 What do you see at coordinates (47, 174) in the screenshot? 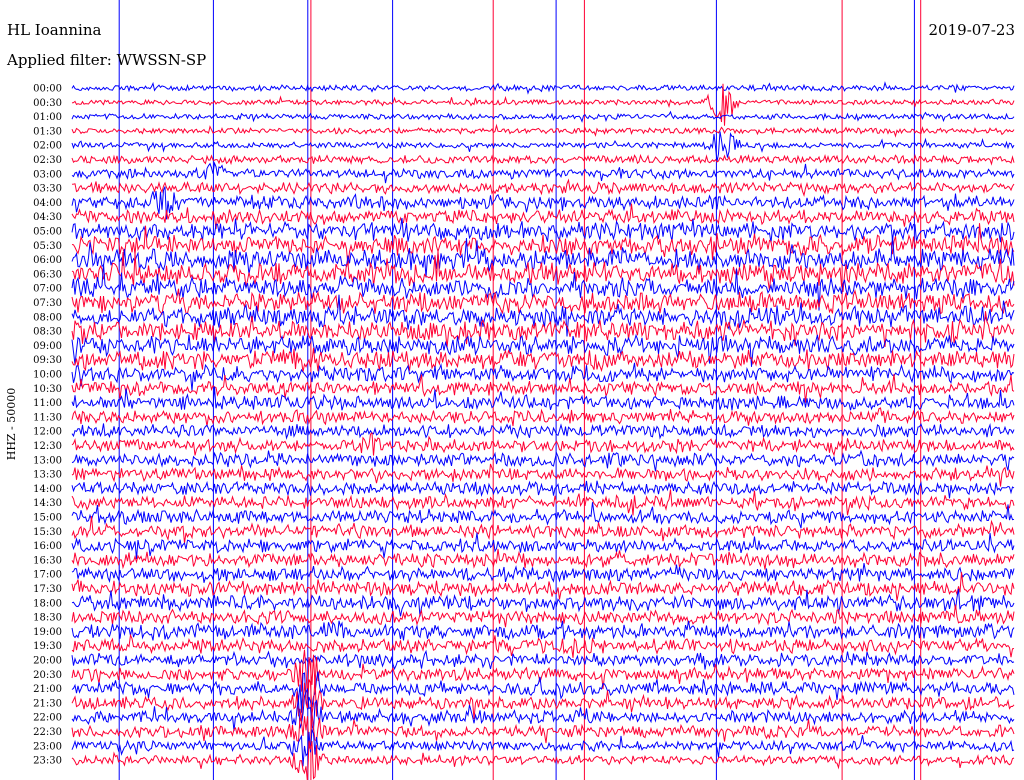
I see `row-label: 03:00` at bounding box center [47, 174].